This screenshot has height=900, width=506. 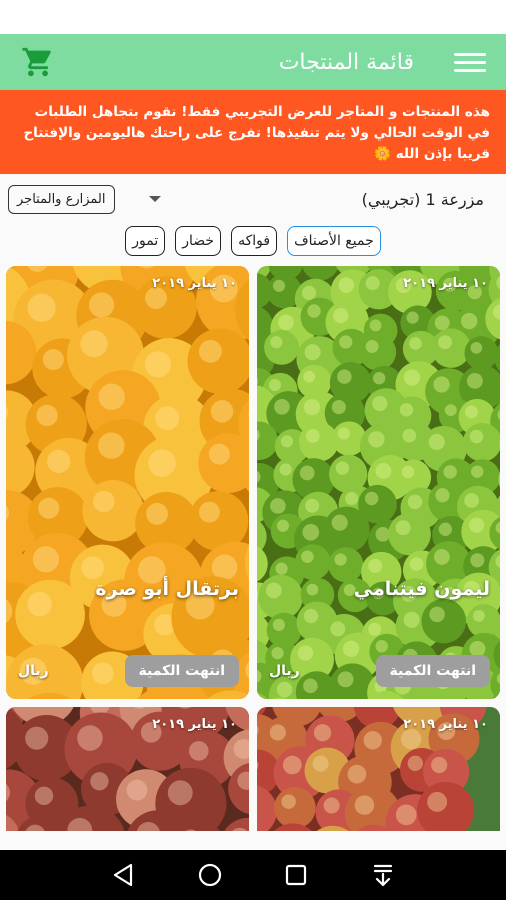 What do you see at coordinates (346, 62) in the screenshot?
I see `page-title: قائمة المنتجات` at bounding box center [346, 62].